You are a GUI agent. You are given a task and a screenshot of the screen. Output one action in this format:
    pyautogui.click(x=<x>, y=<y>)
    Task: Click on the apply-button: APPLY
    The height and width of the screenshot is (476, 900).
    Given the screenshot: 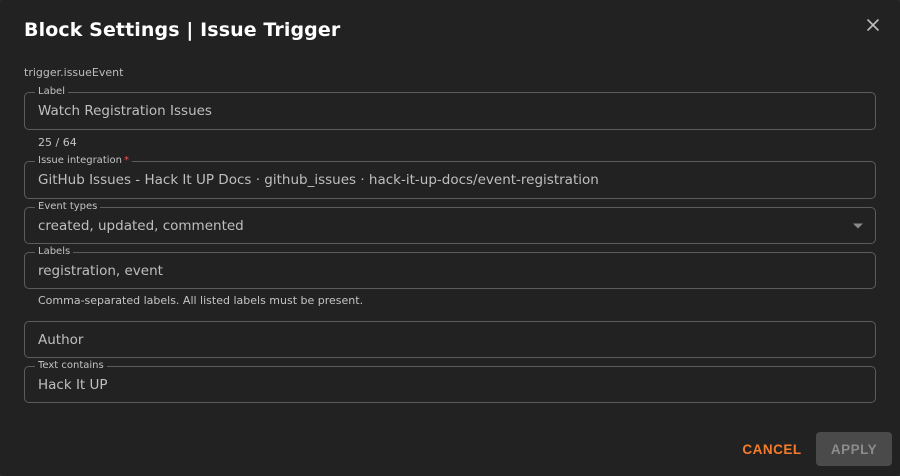 What is the action you would take?
    pyautogui.click(x=854, y=449)
    